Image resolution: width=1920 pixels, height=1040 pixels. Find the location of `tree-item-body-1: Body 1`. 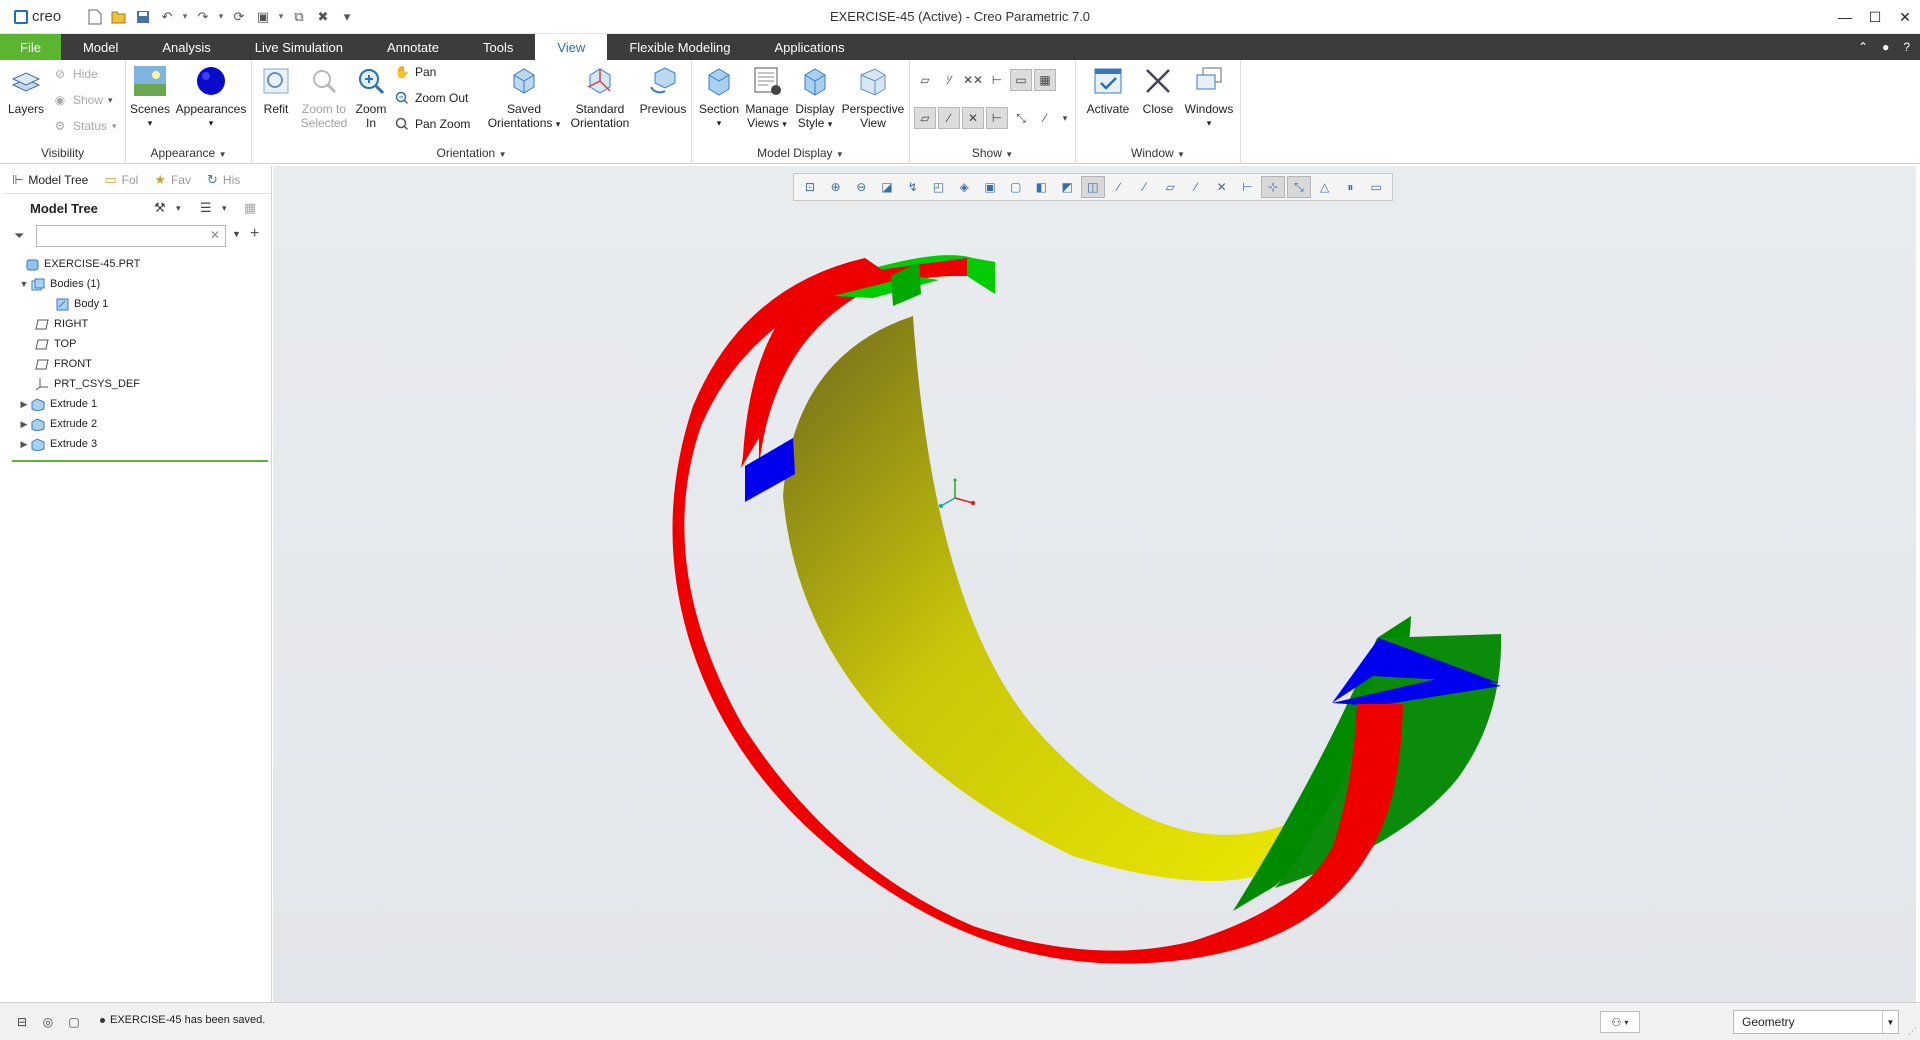

tree-item-body-1: Body 1 is located at coordinates (137, 304).